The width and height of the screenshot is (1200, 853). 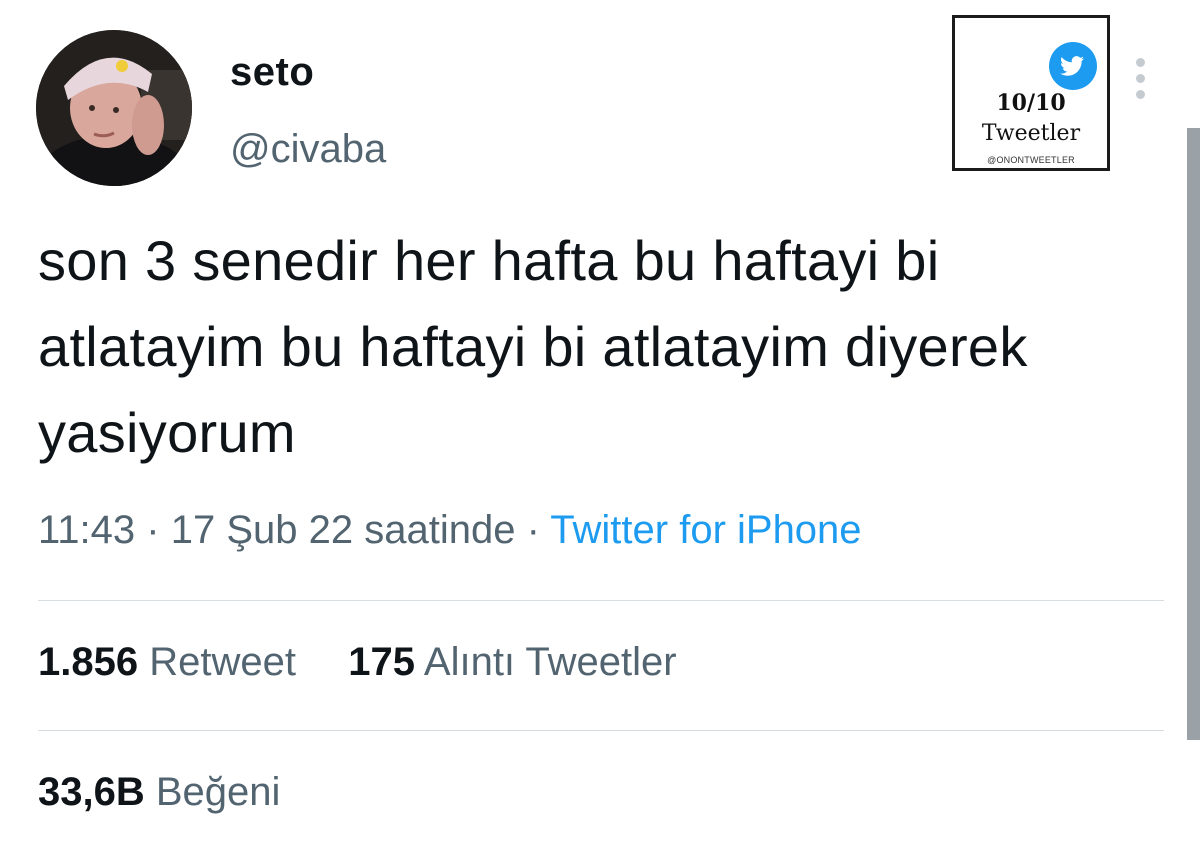 What do you see at coordinates (1141, 78) in the screenshot?
I see `more-vertical-icon` at bounding box center [1141, 78].